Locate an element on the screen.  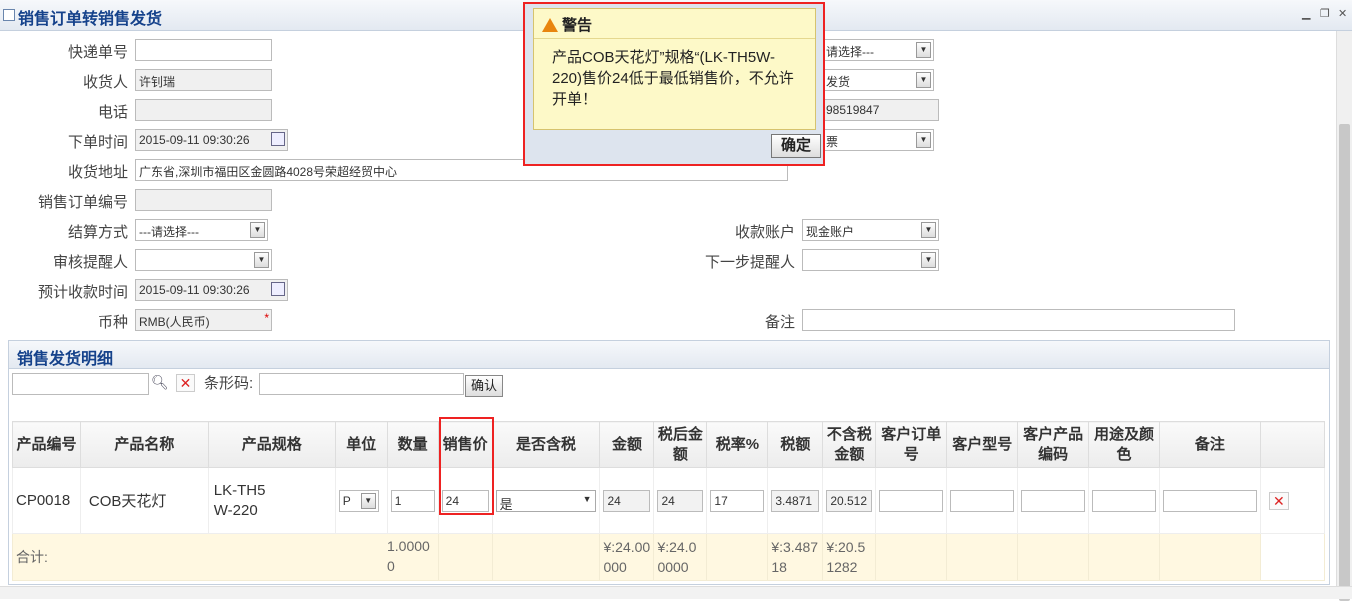
barcode-input is located at coordinates (361, 384).